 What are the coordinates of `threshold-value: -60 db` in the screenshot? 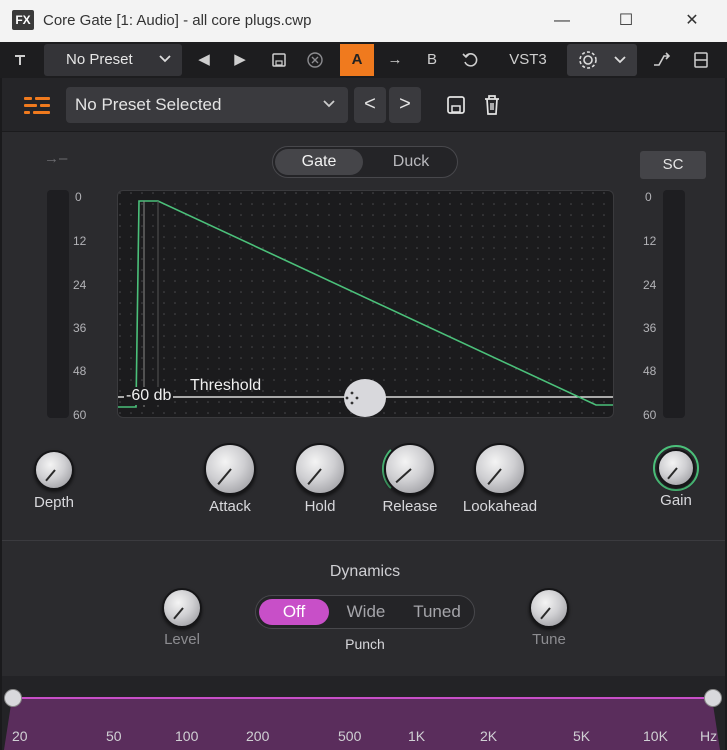 It's located at (149, 396).